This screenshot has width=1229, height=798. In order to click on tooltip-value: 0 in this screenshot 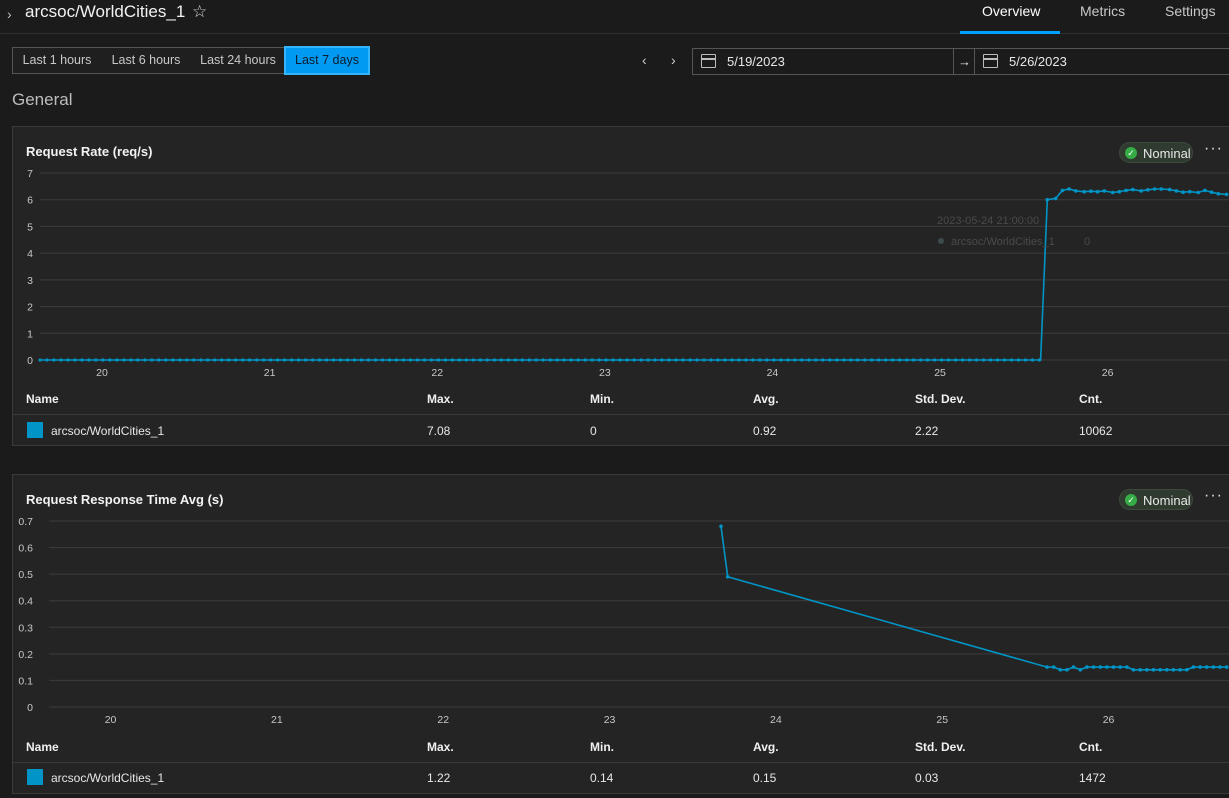, I will do `click(1087, 242)`.